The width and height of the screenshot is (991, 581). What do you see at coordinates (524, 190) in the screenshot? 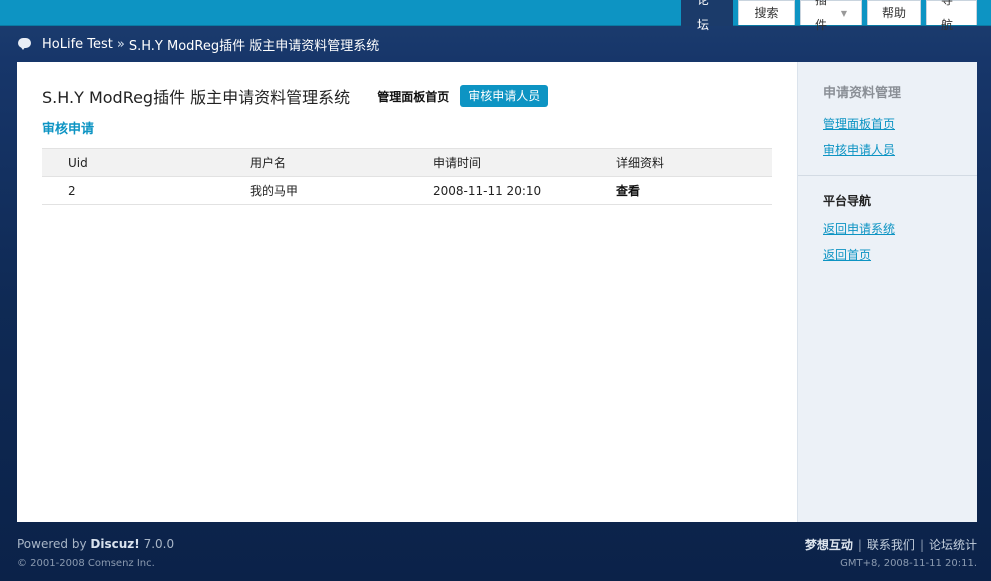
I see `cell-apply-time: 2008-11-11 20:10` at bounding box center [524, 190].